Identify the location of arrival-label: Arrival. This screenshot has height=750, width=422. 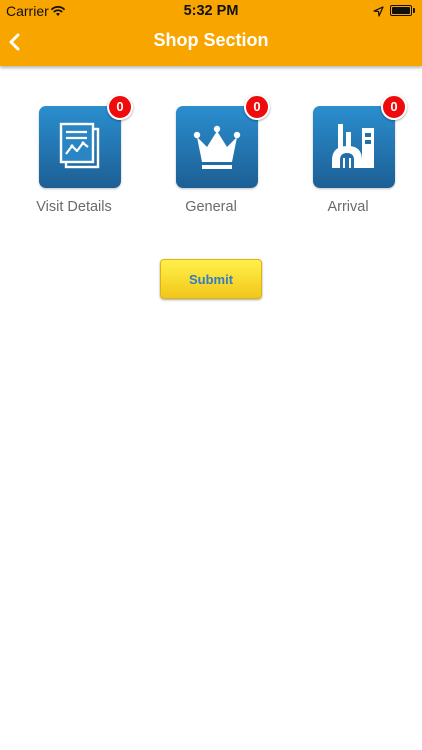
(348, 207).